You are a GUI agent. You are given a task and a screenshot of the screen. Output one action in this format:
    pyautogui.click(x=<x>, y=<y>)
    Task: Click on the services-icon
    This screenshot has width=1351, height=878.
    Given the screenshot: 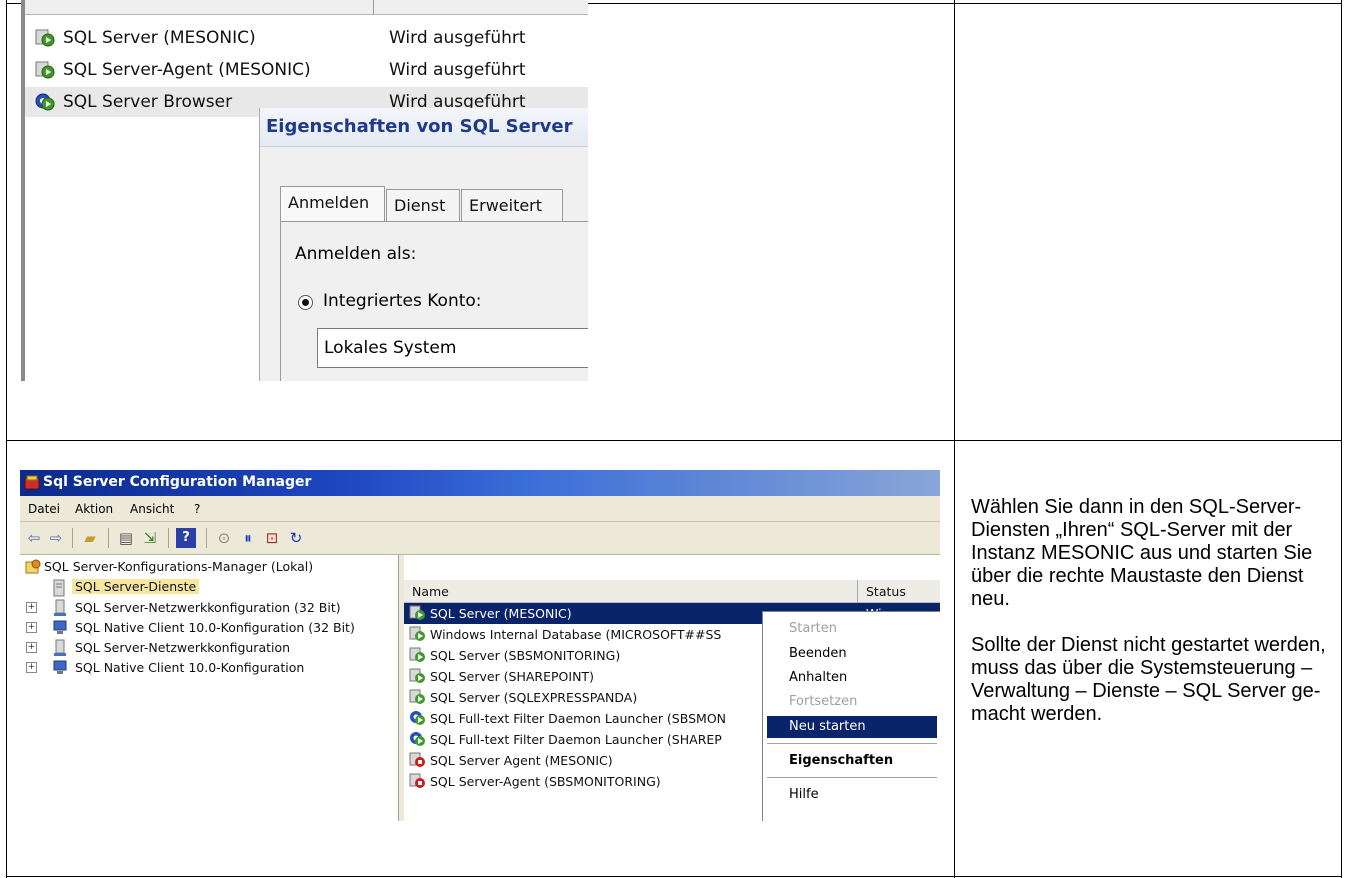 What is the action you would take?
    pyautogui.click(x=59, y=588)
    